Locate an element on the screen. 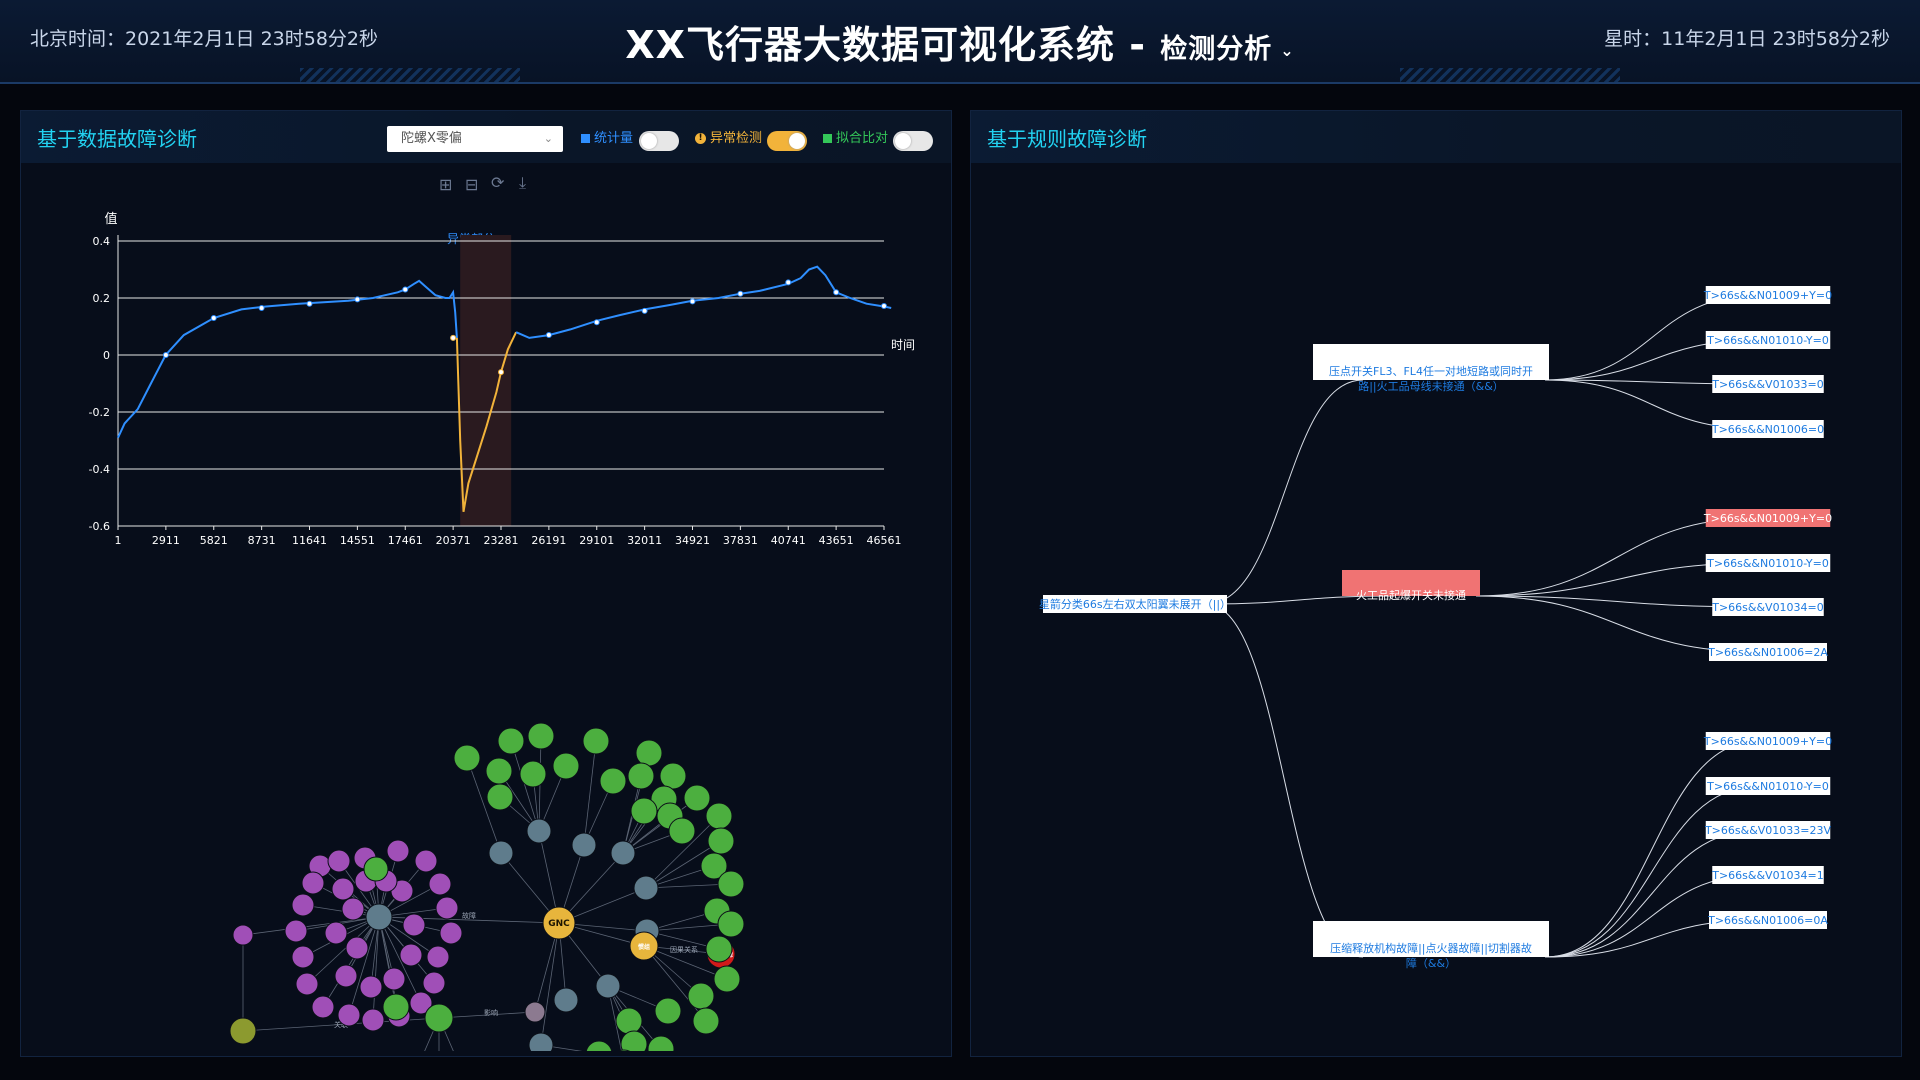 This screenshot has height=1080, width=1920. zoom-select-icon: ⊞ is located at coordinates (445, 184).